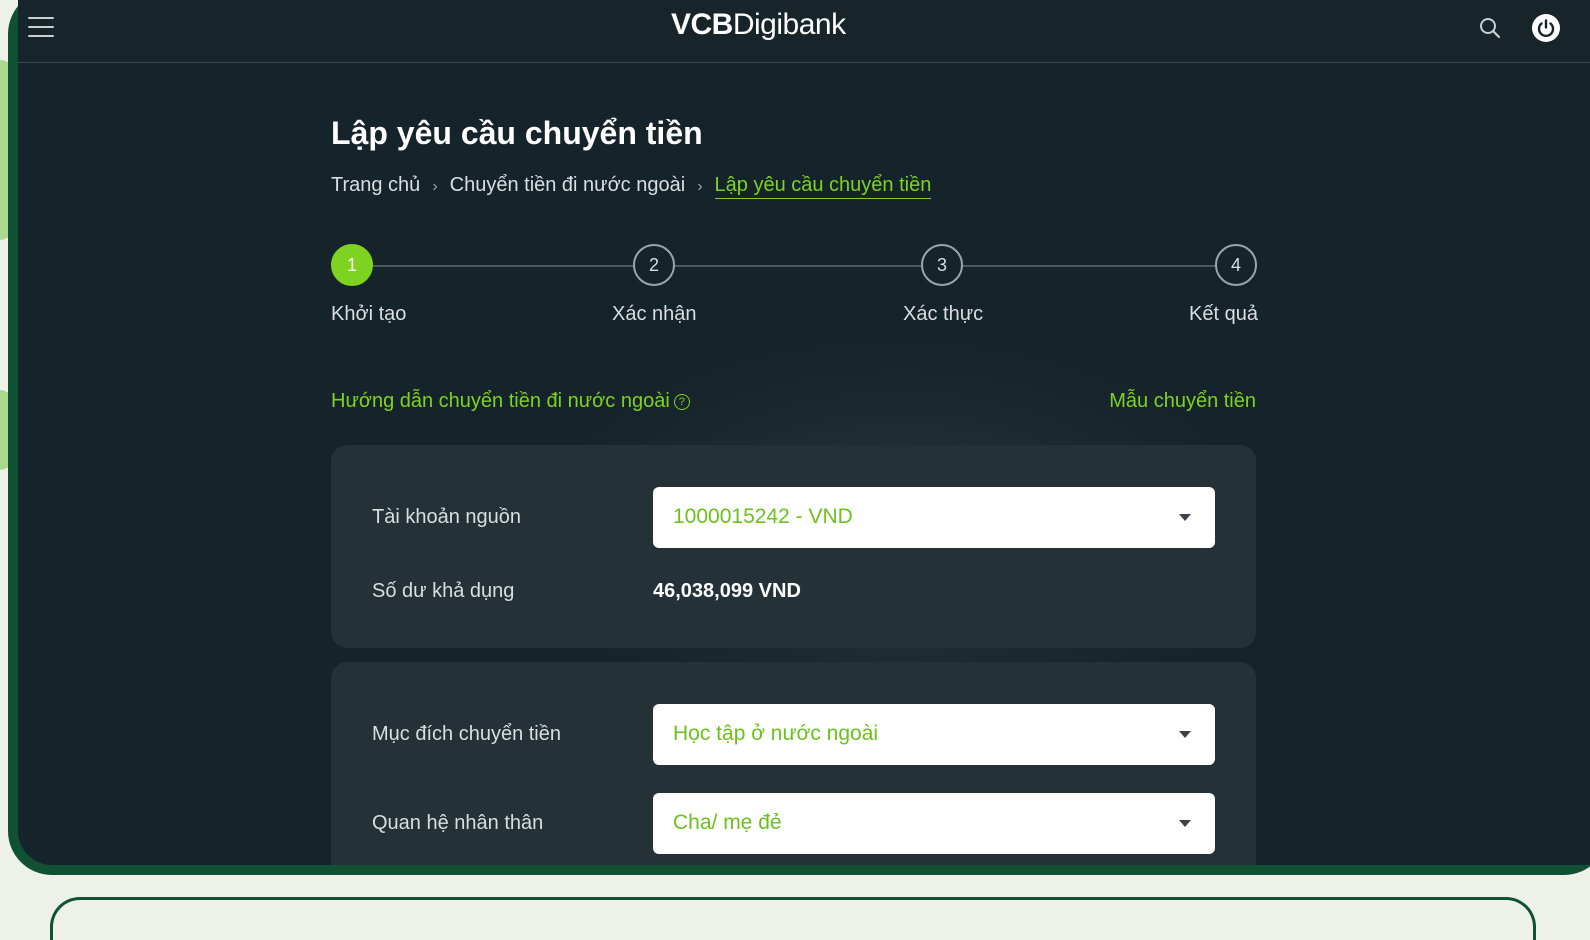 The image size is (1590, 940). Describe the element at coordinates (934, 823) in the screenshot. I see `relationship-select: Cha/ mẹ đẻ` at that location.